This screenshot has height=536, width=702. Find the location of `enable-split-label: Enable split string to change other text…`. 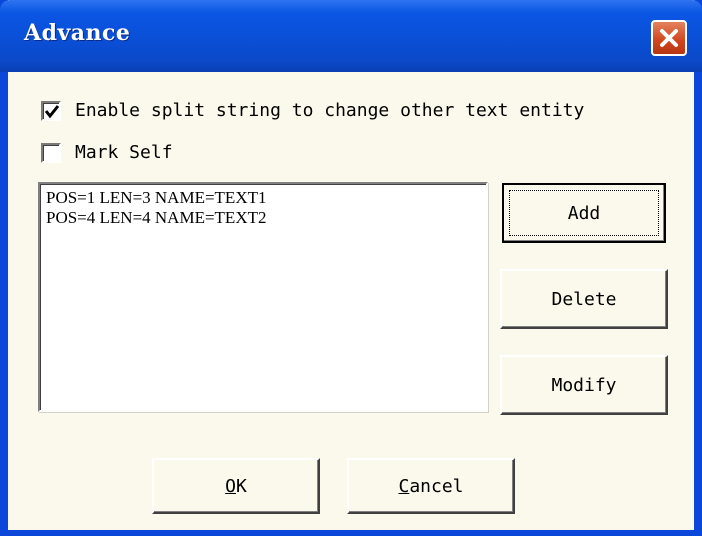

enable-split-label: Enable split string to change other text… is located at coordinates (330, 110).